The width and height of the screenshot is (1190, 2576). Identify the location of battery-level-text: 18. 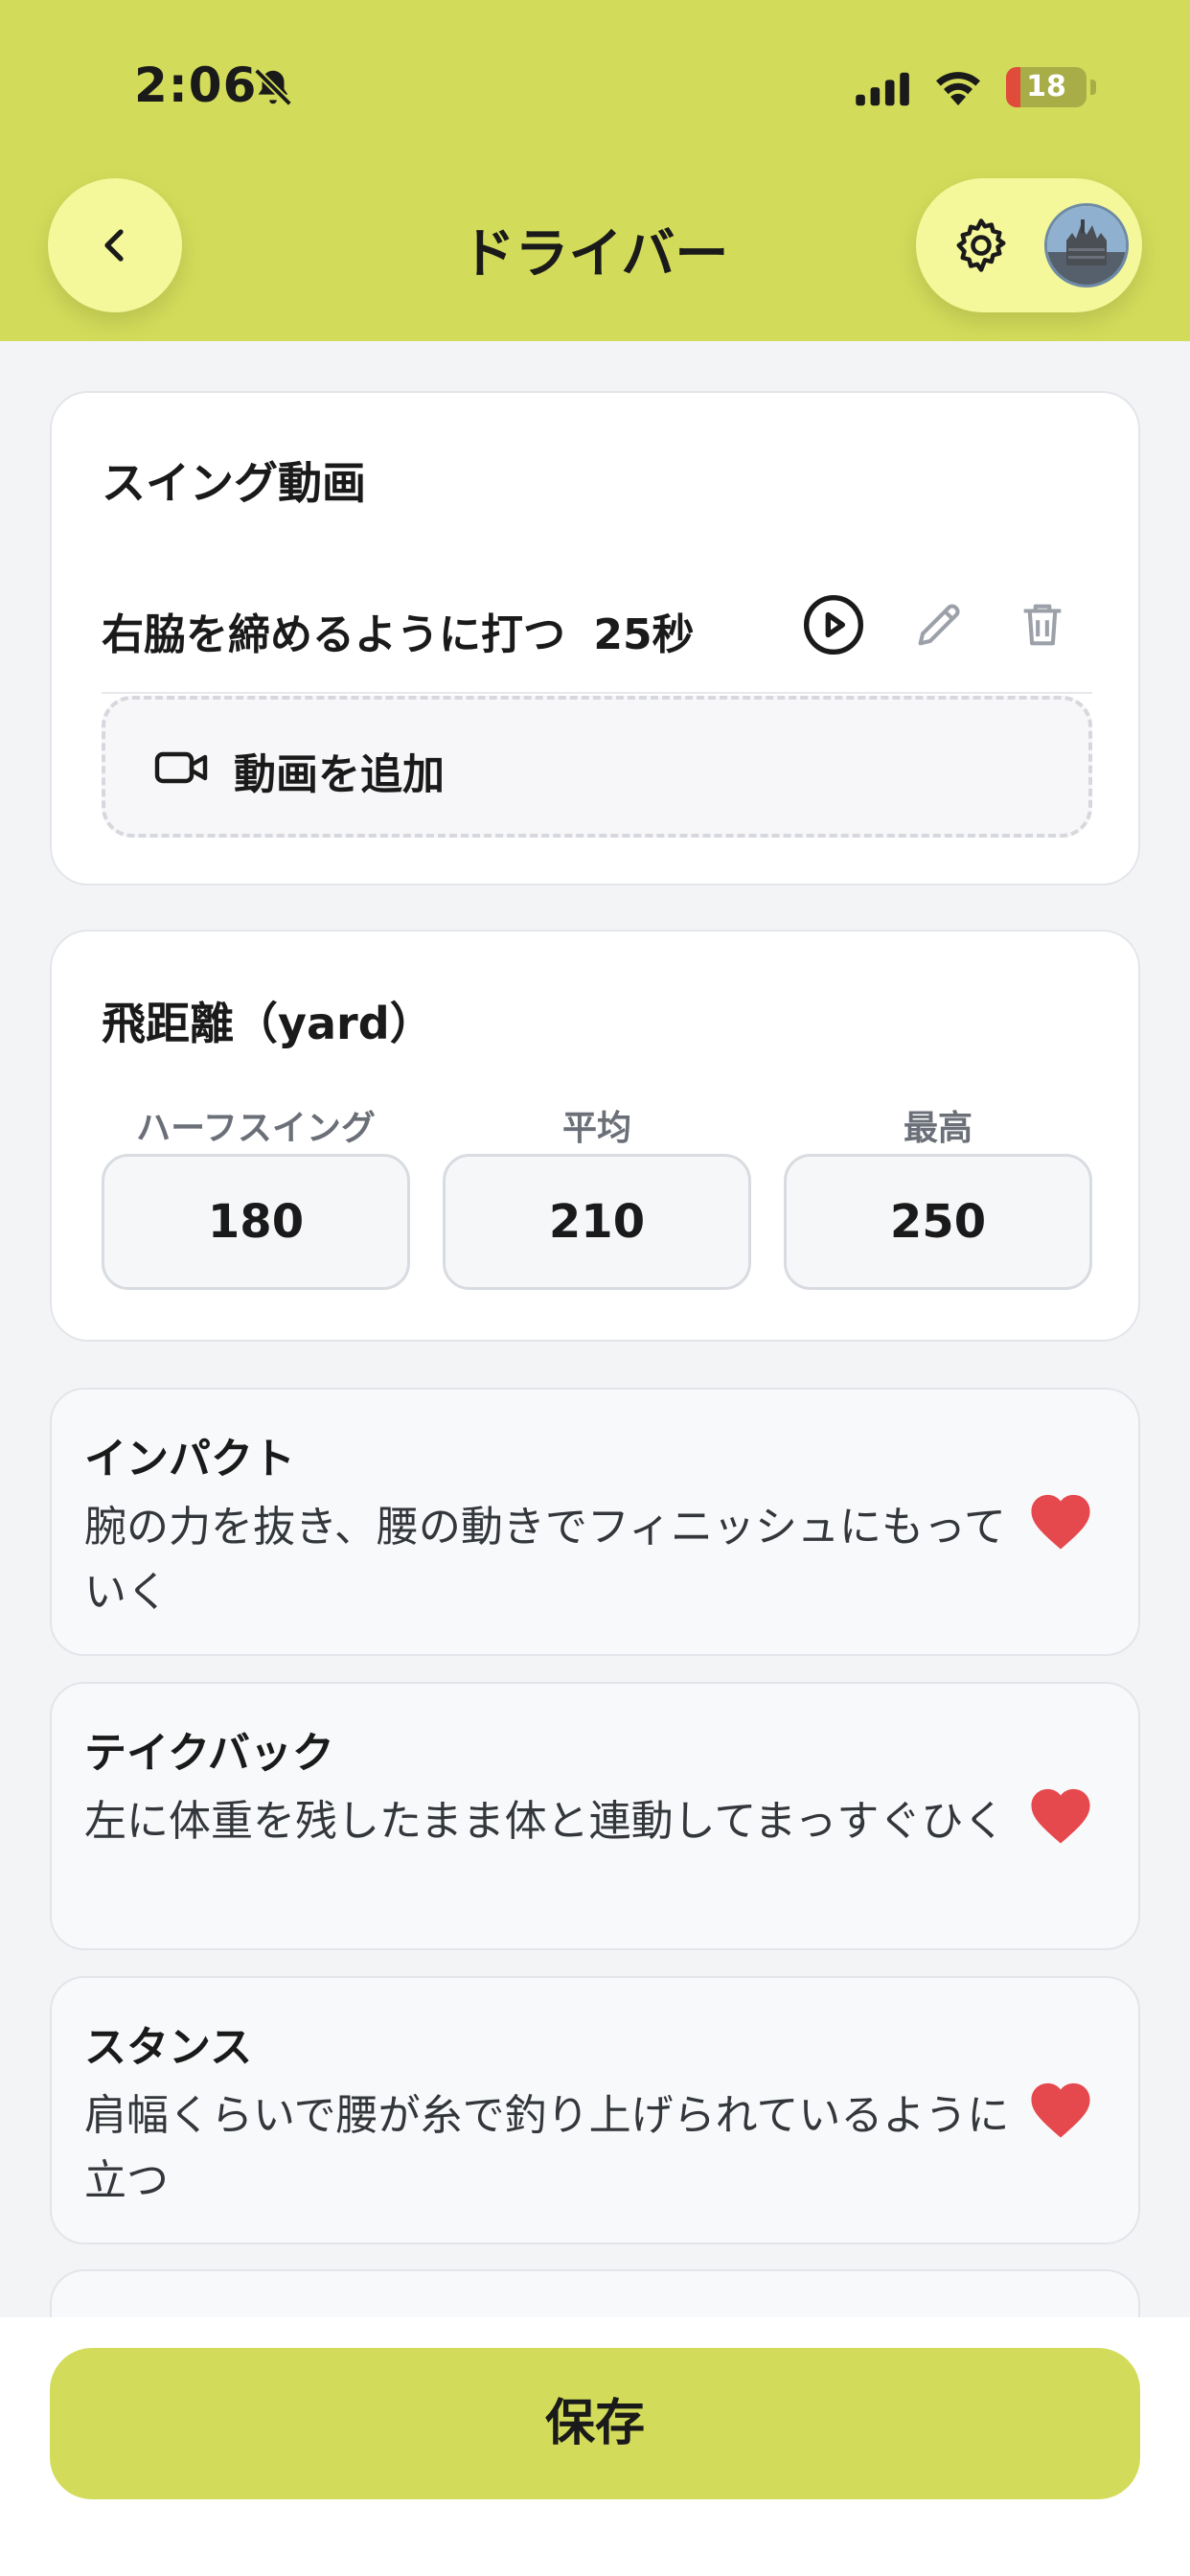
(1046, 87).